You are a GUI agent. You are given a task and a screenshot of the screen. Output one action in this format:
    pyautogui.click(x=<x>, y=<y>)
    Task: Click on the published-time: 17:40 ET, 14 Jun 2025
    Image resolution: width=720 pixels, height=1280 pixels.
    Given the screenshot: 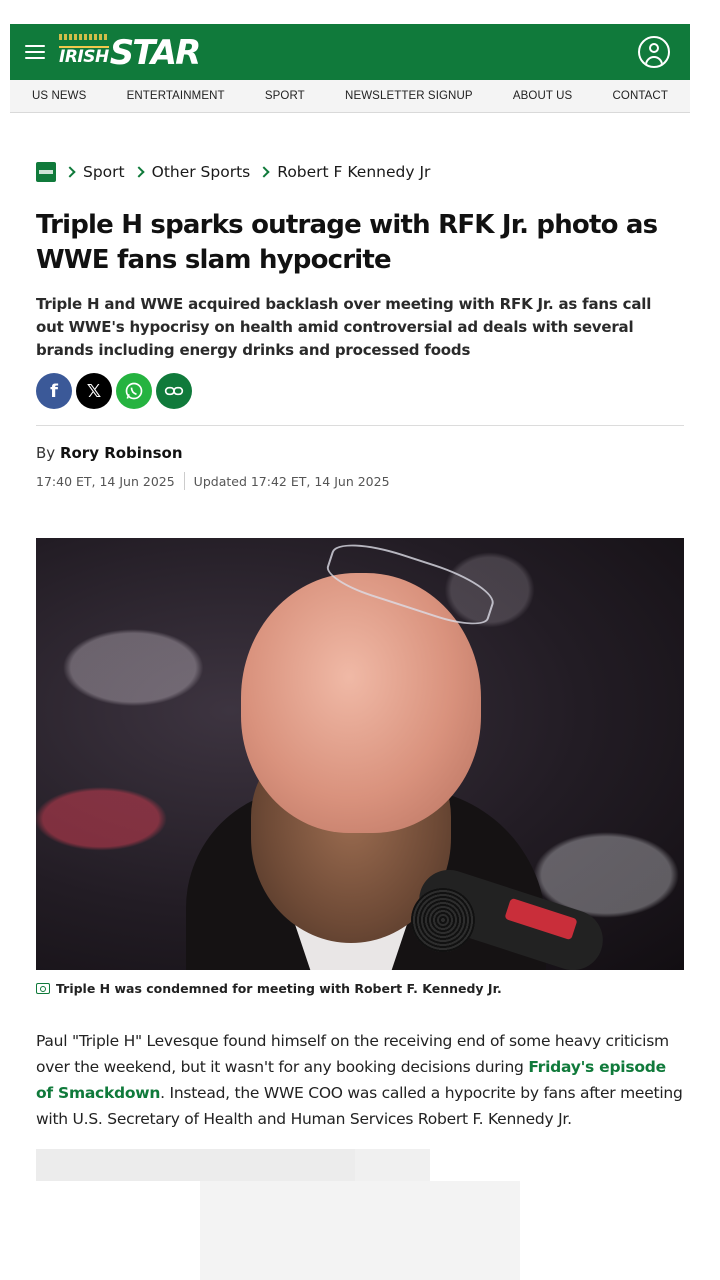 What is the action you would take?
    pyautogui.click(x=105, y=481)
    